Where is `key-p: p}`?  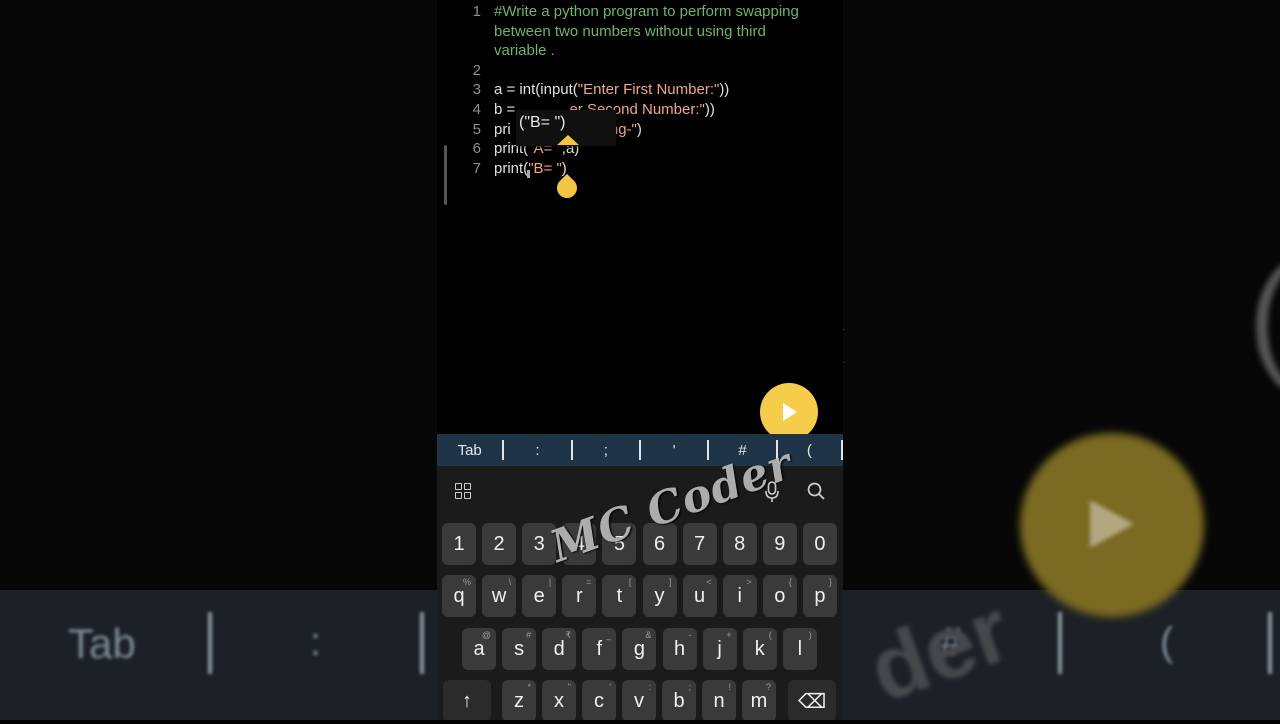 key-p: p} is located at coordinates (819, 596).